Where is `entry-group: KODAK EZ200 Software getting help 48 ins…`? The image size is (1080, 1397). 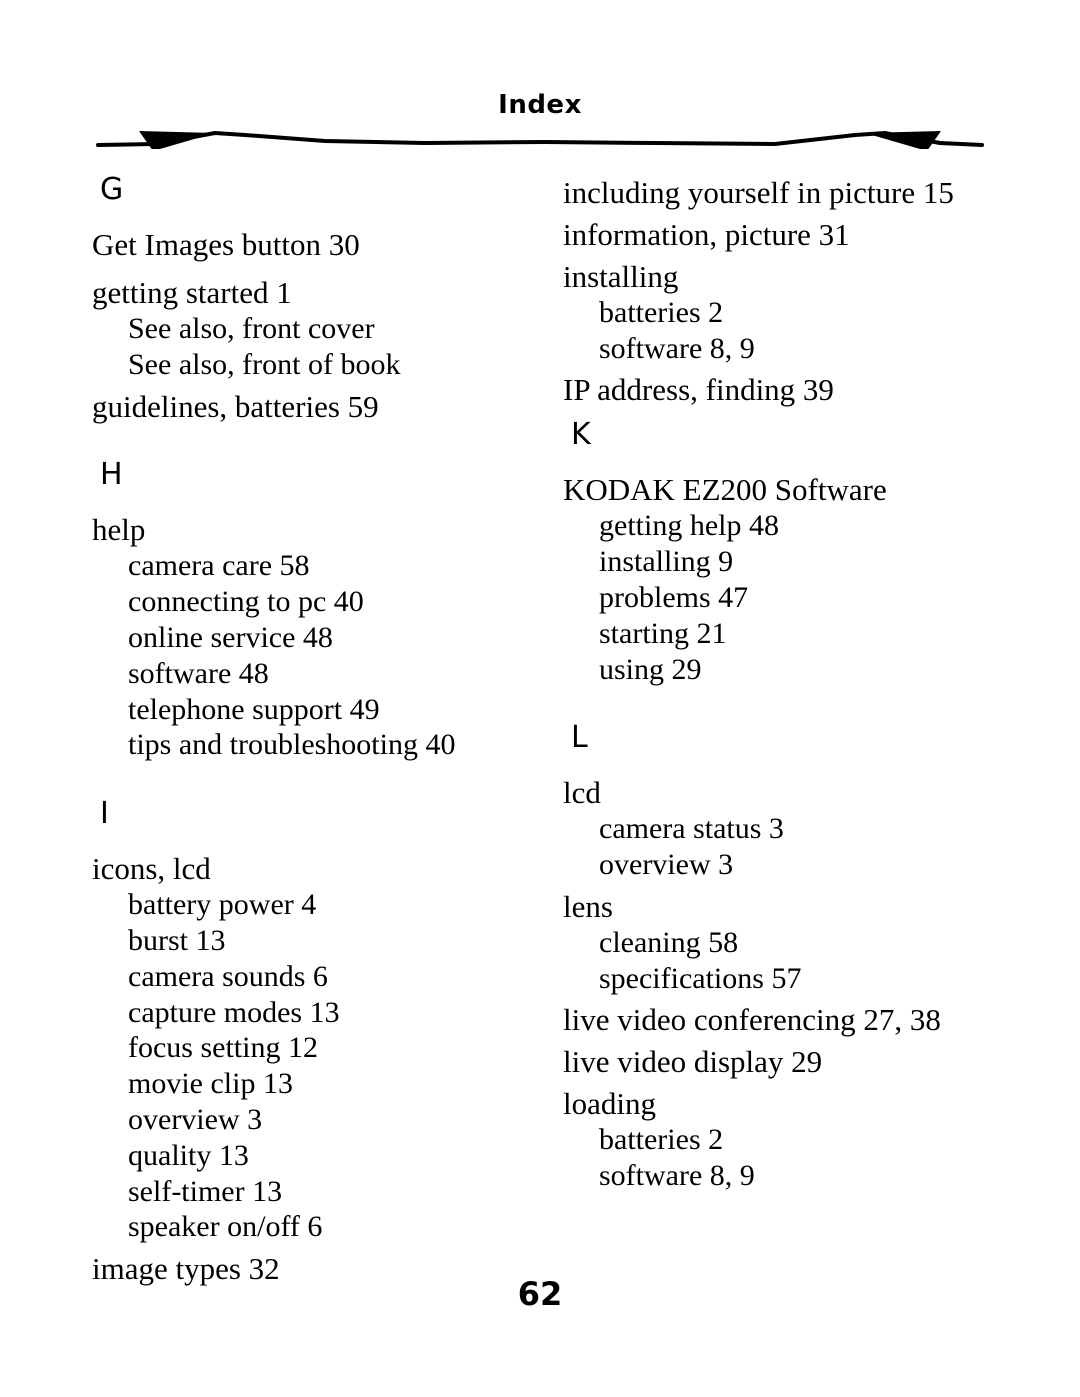 entry-group: KODAK EZ200 Software getting help 48 ins… is located at coordinates (778, 579).